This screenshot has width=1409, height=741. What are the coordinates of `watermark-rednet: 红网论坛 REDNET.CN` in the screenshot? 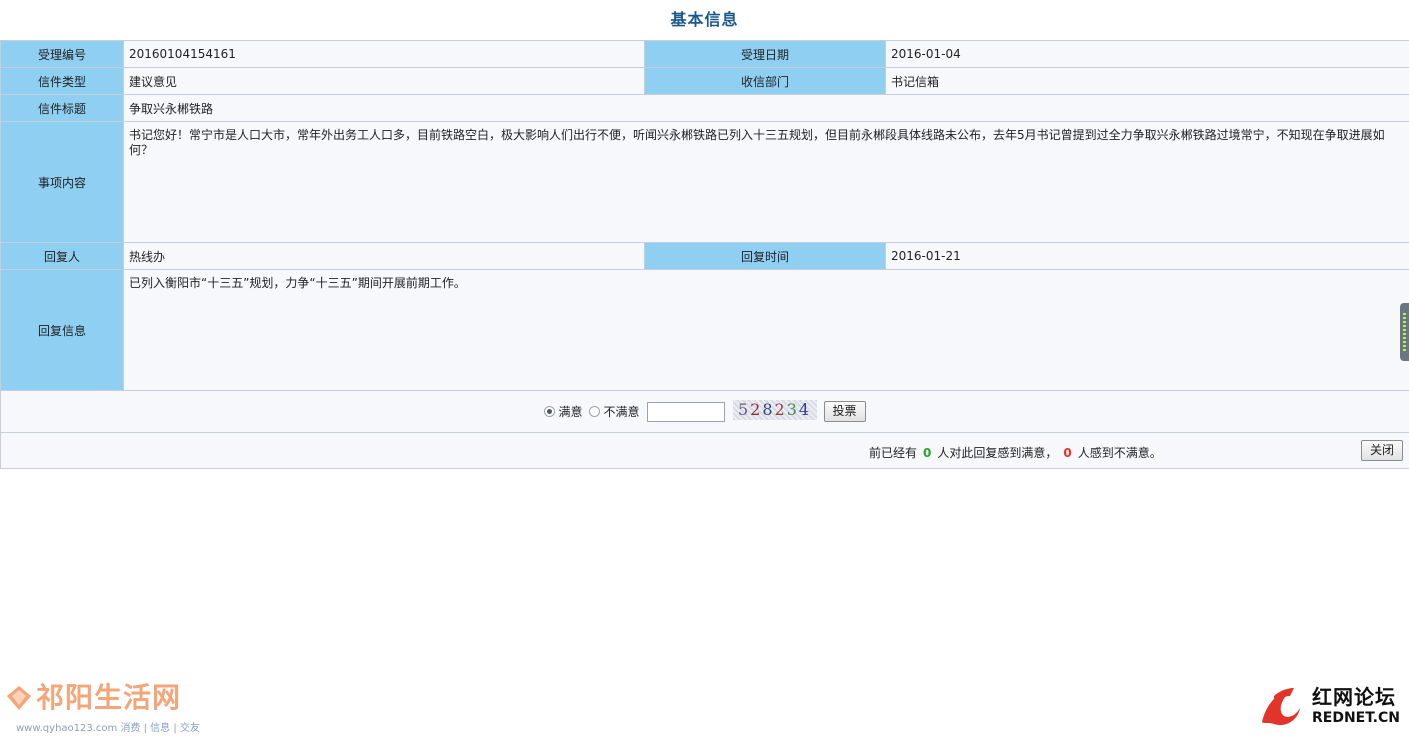 It's located at (1328, 706).